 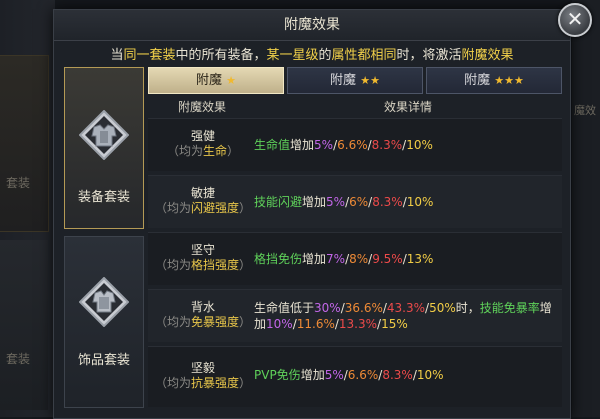 I want to click on column-header-effect: 附魔效果, so click(x=202, y=107).